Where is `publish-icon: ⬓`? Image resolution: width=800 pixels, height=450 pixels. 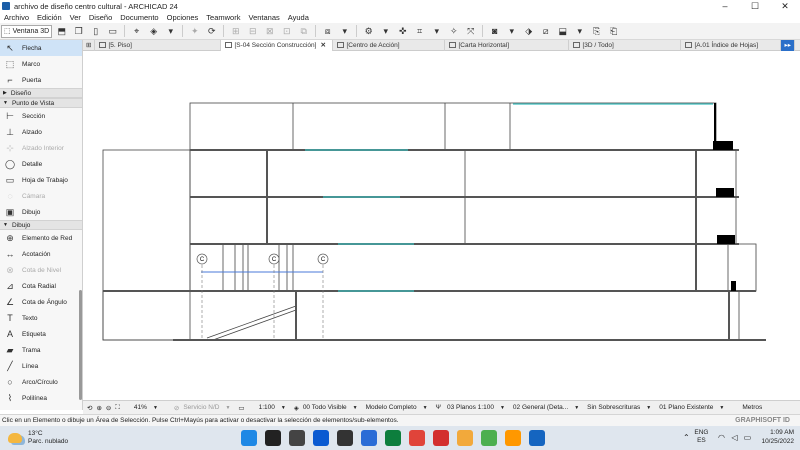 publish-icon: ⬓ is located at coordinates (562, 31).